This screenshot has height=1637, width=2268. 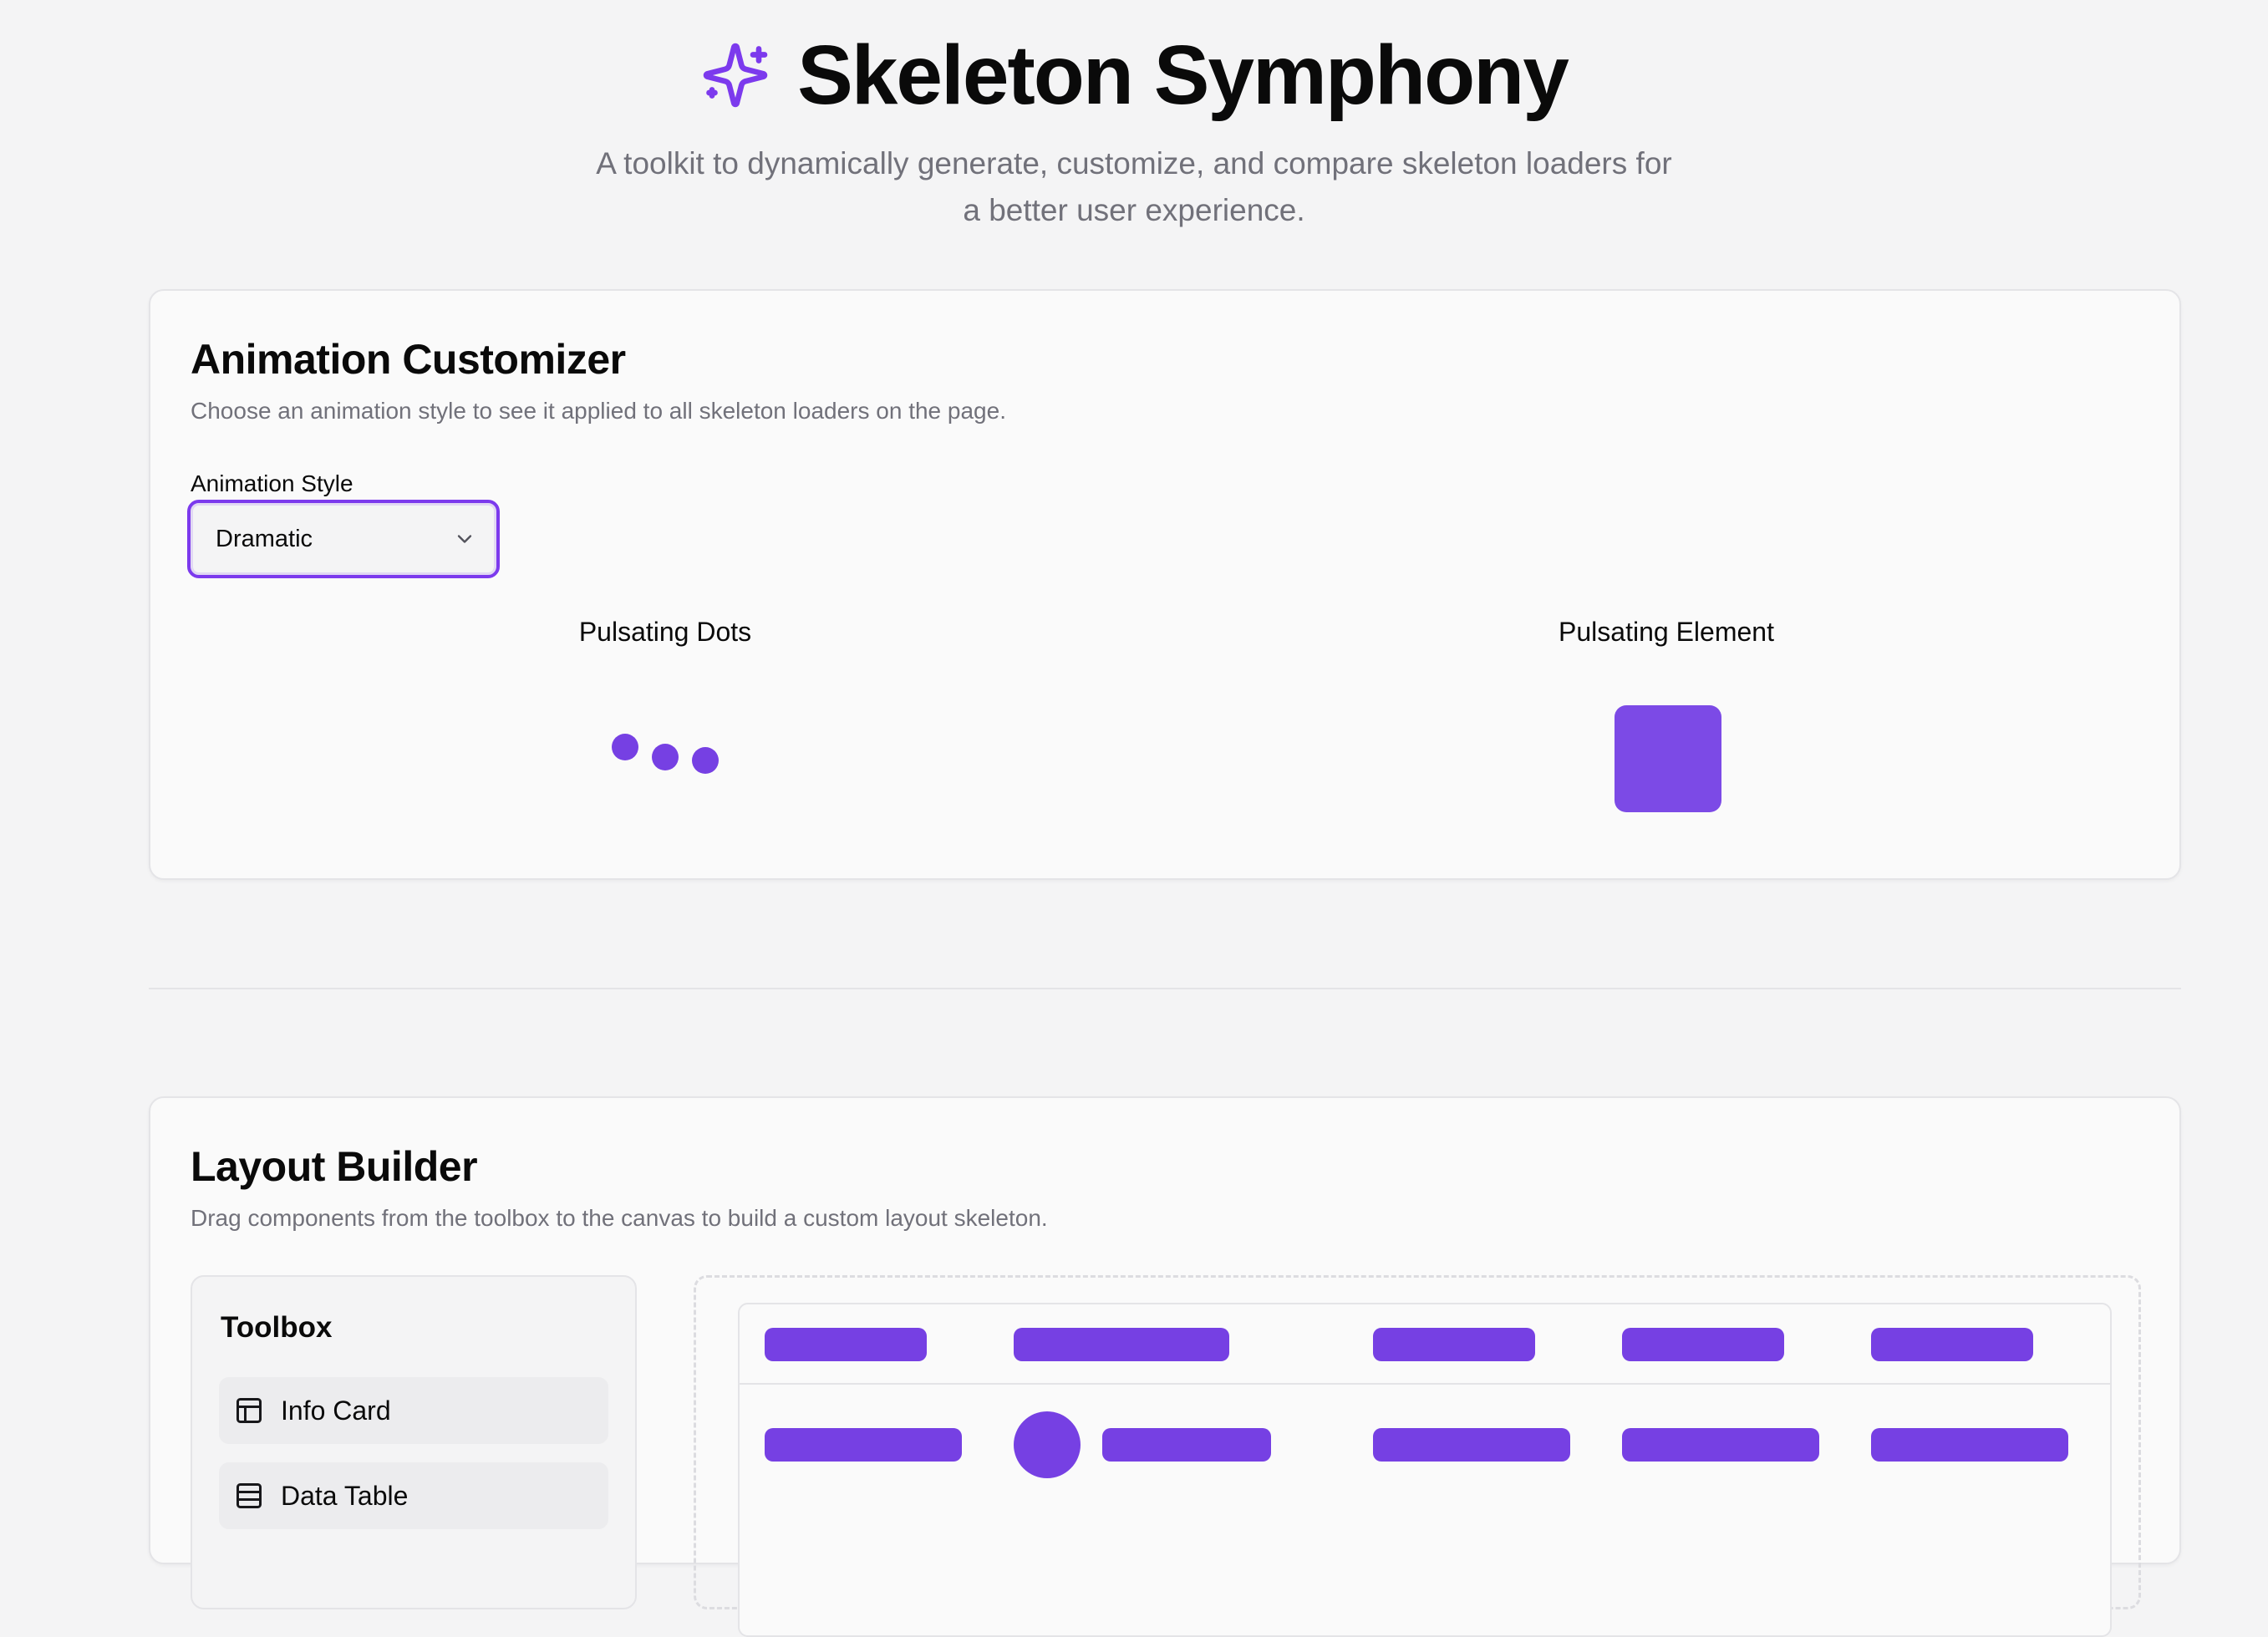 I want to click on title-row: Skeleton Symphony, so click(x=1134, y=75).